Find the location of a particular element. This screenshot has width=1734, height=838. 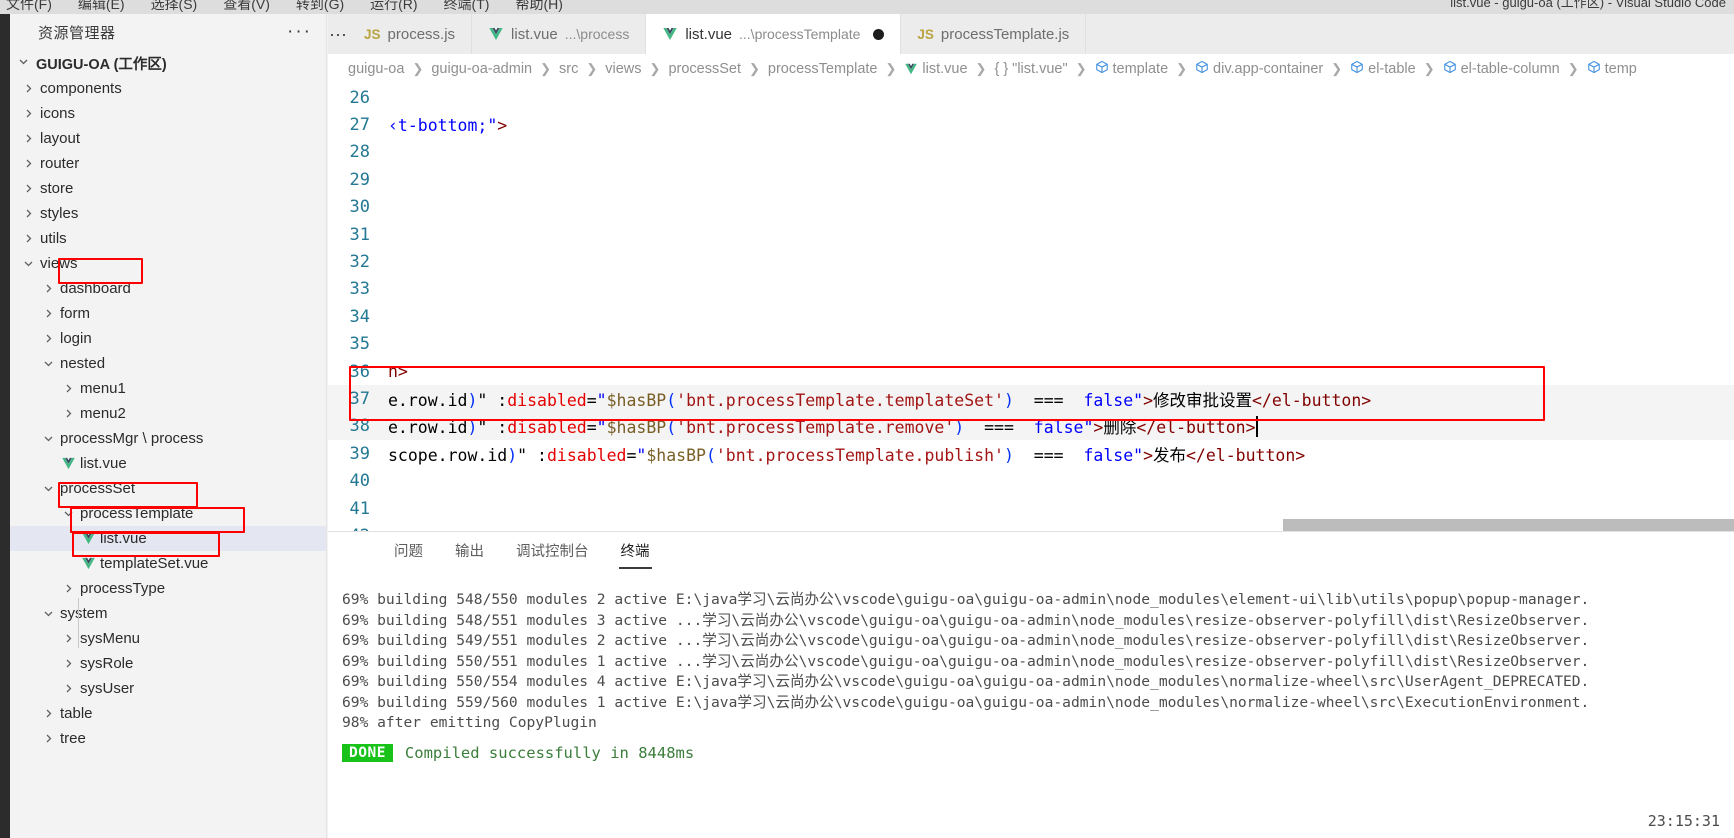

menu-item: 终端(T) is located at coordinates (467, 5).